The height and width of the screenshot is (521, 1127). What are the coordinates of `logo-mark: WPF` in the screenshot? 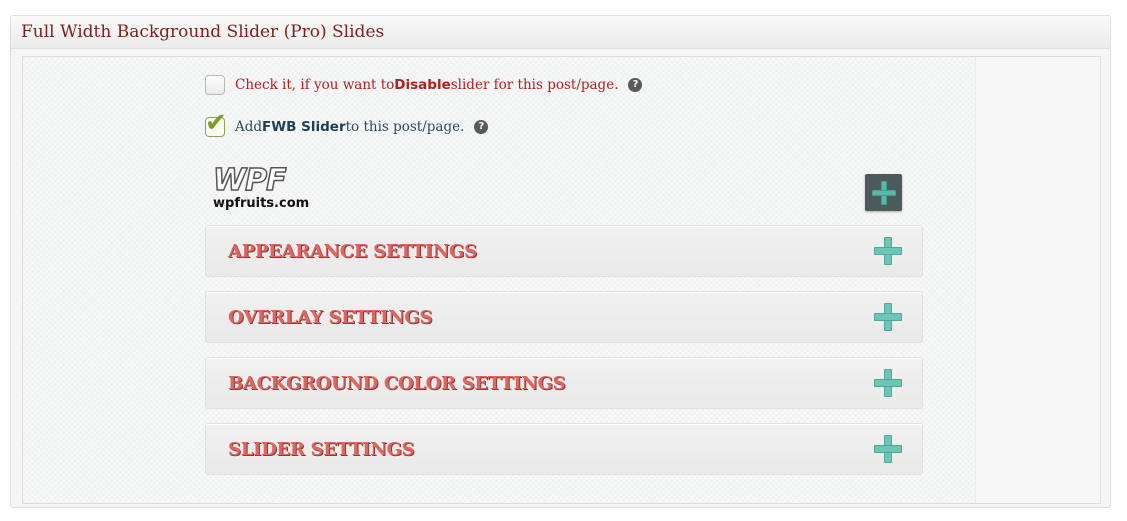 It's located at (249, 180).